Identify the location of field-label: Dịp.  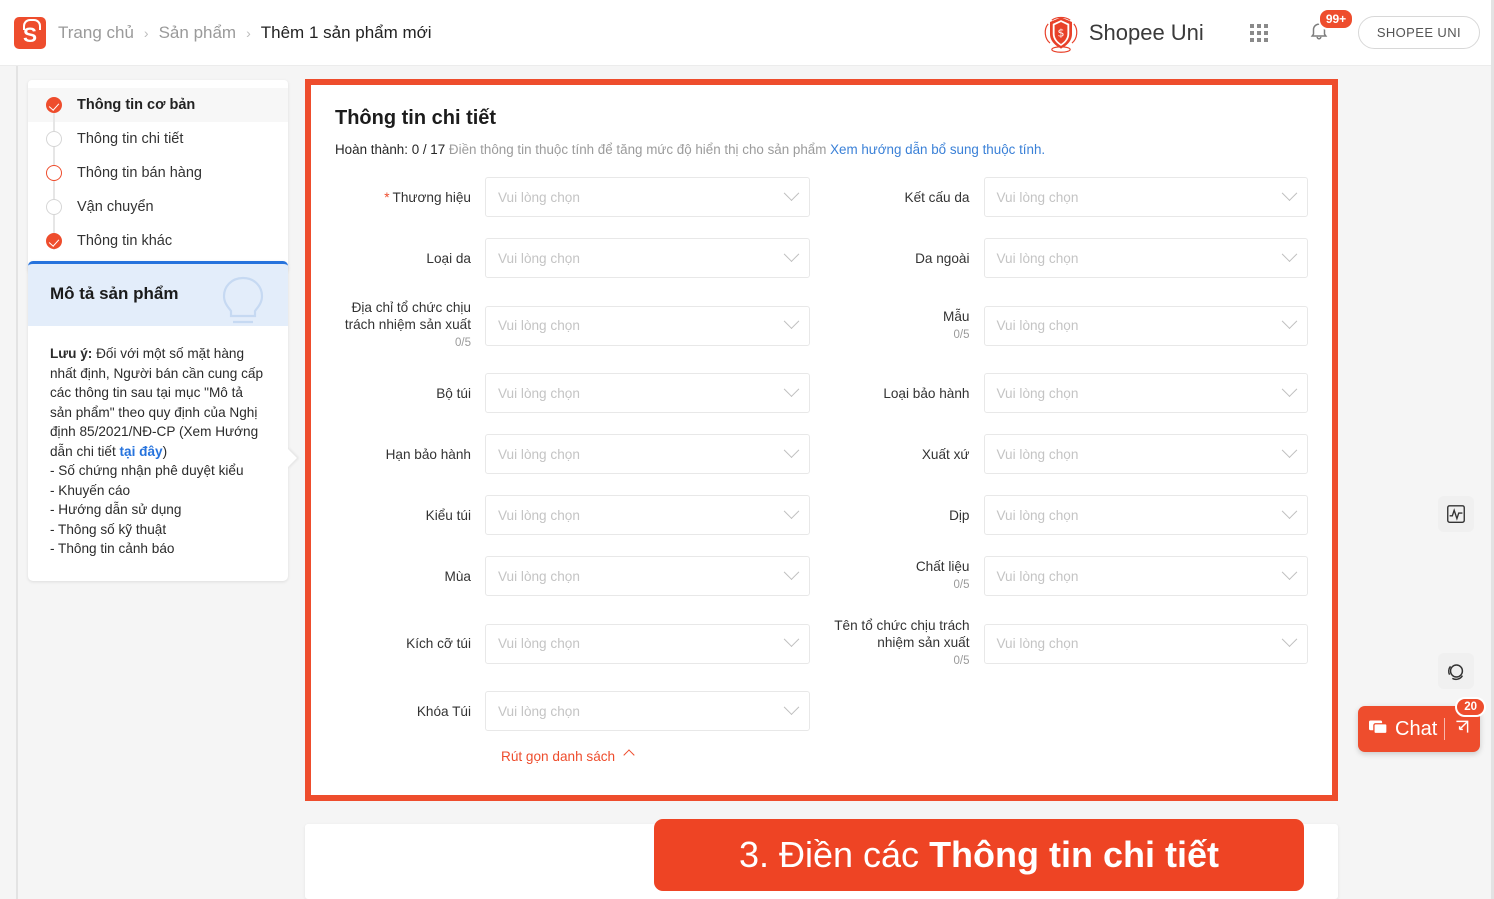
(909, 515).